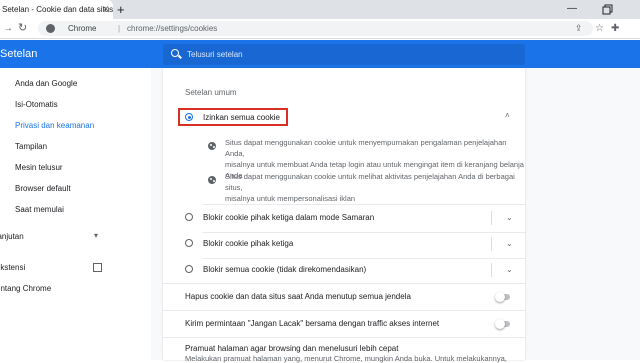 The width and height of the screenshot is (640, 363). I want to click on clear-on-exit-toggle, so click(502, 297).